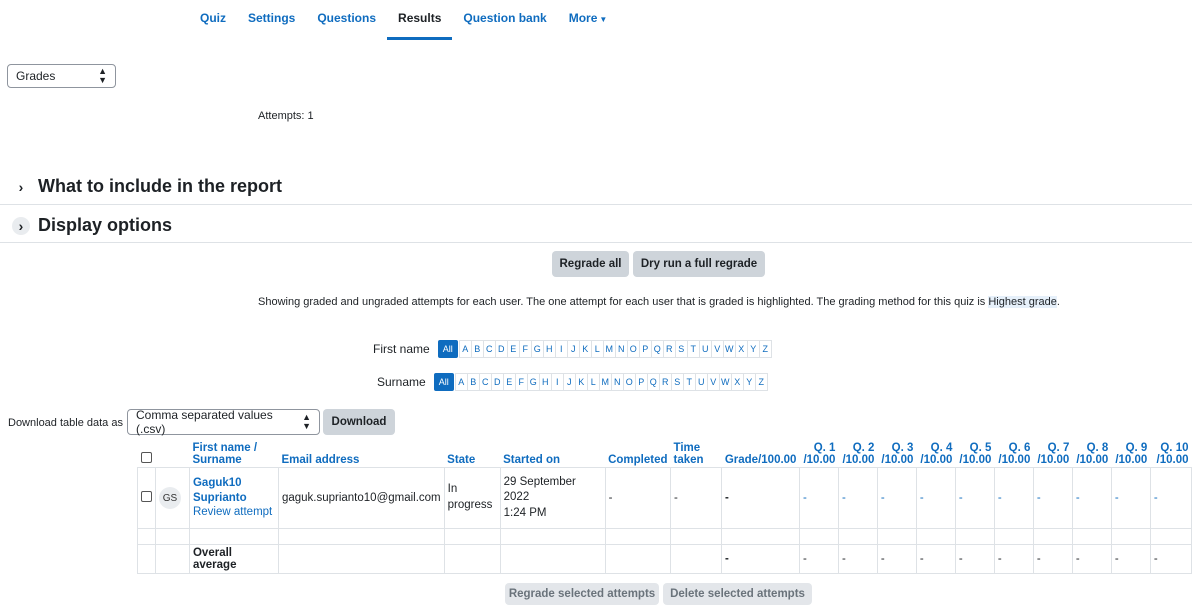  Describe the element at coordinates (504, 20) in the screenshot. I see `tab-question-bank: Question bank` at that location.